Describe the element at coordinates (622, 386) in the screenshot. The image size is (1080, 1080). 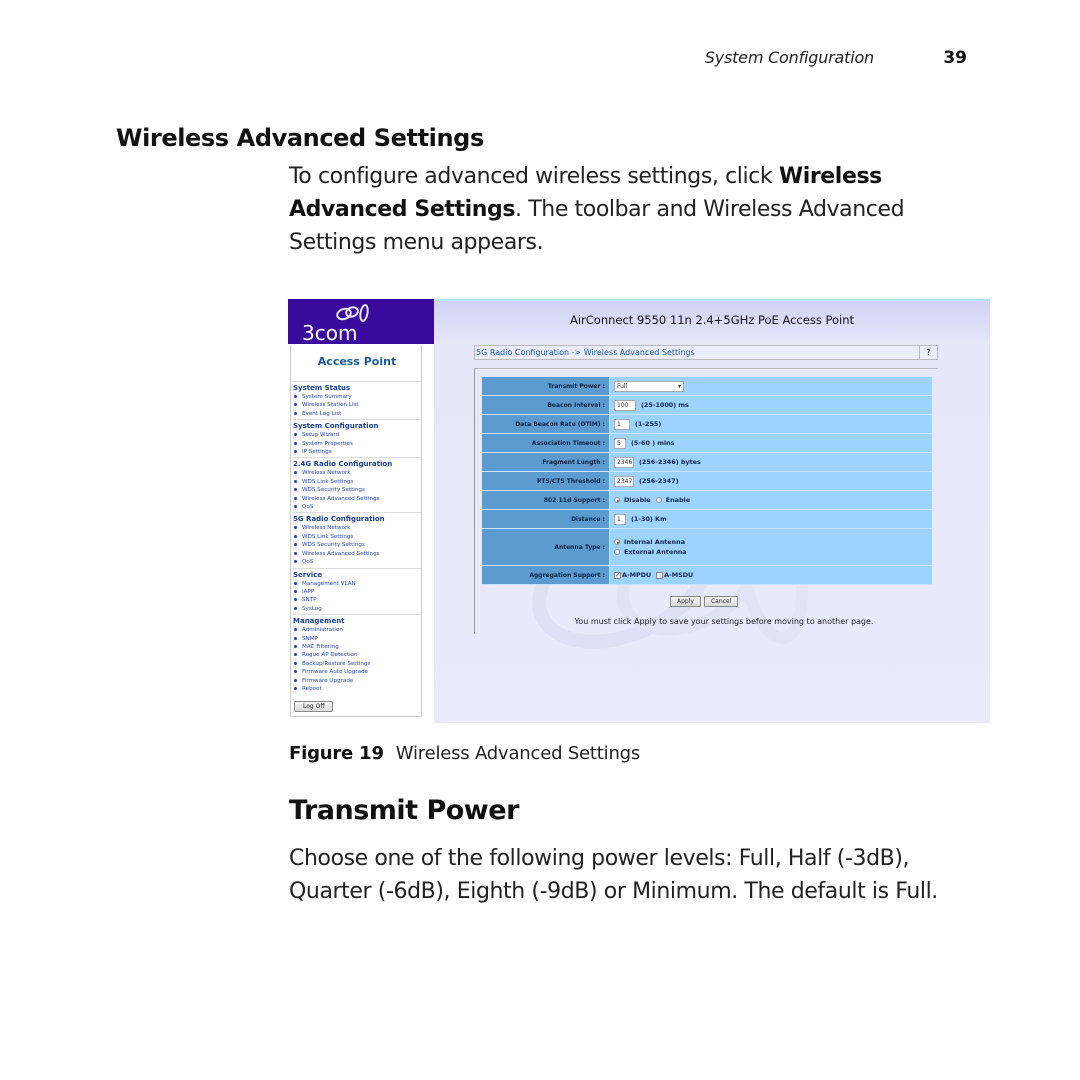
I see `transmit-power-value: Full` at that location.